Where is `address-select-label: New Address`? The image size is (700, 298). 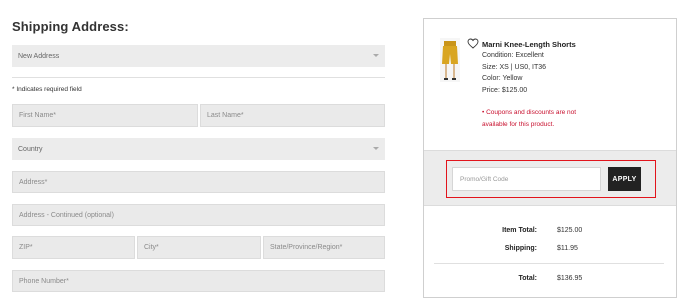 address-select-label: New Address is located at coordinates (39, 56).